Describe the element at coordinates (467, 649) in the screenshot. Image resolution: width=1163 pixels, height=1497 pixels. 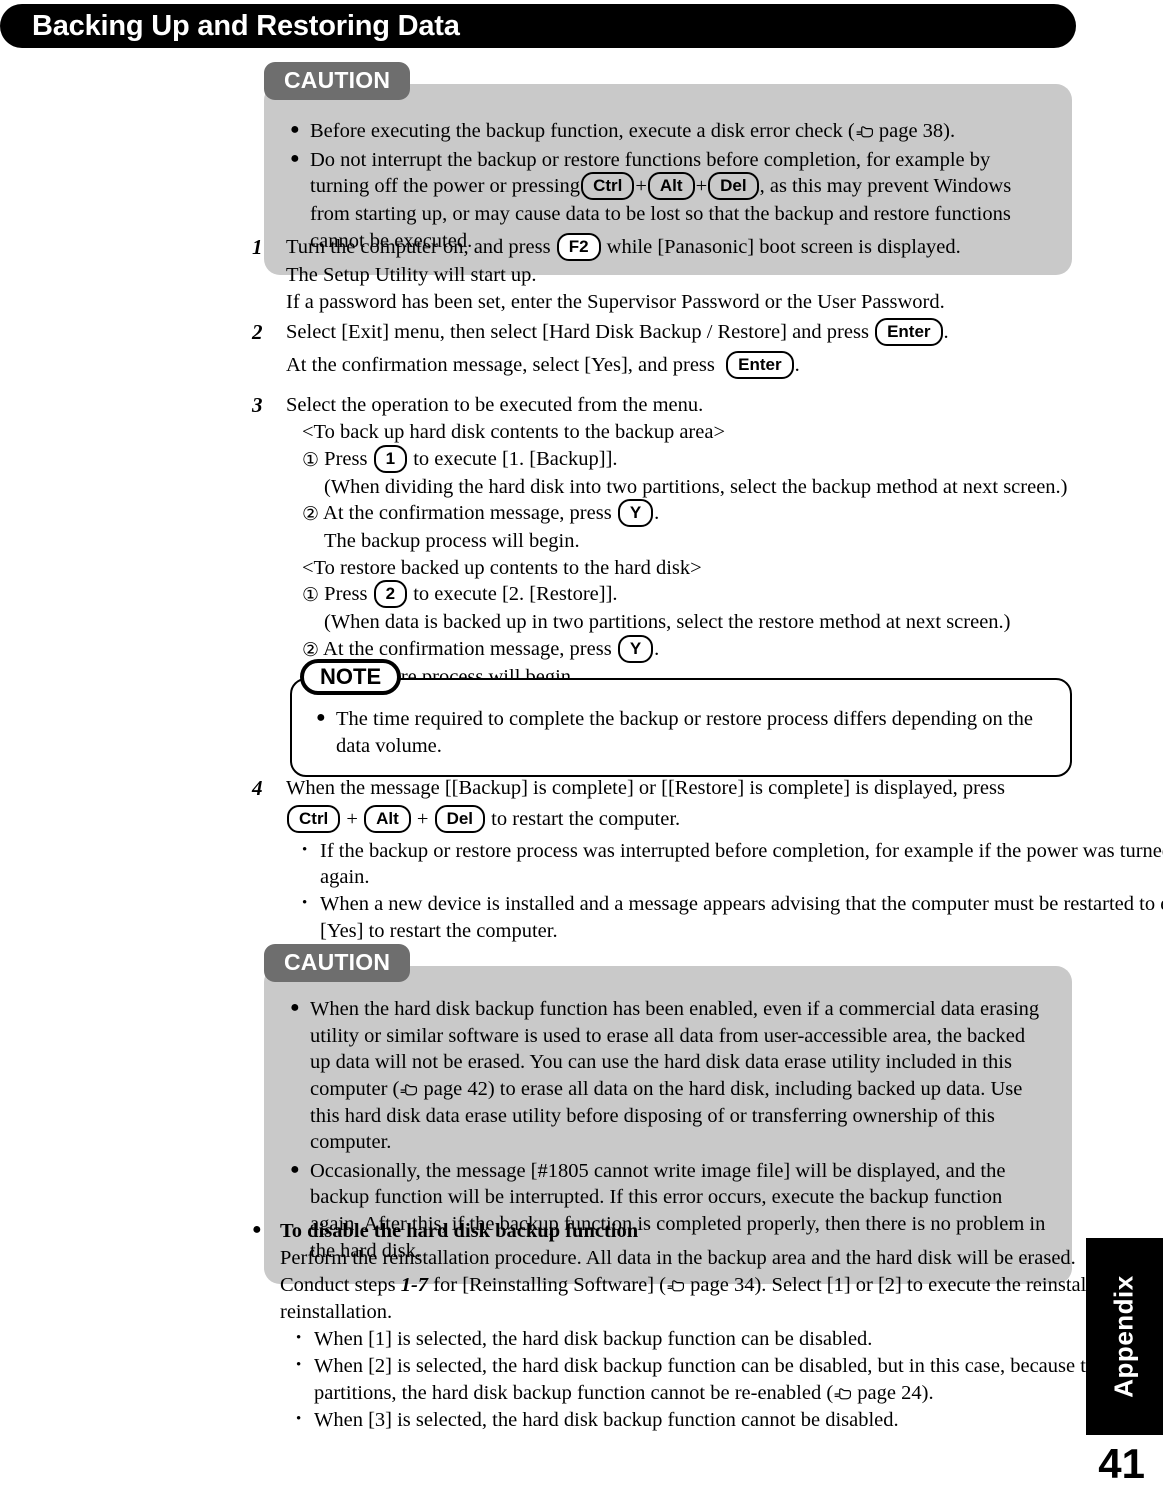
I see `step3-line10a: At the confirmation message, press` at that location.